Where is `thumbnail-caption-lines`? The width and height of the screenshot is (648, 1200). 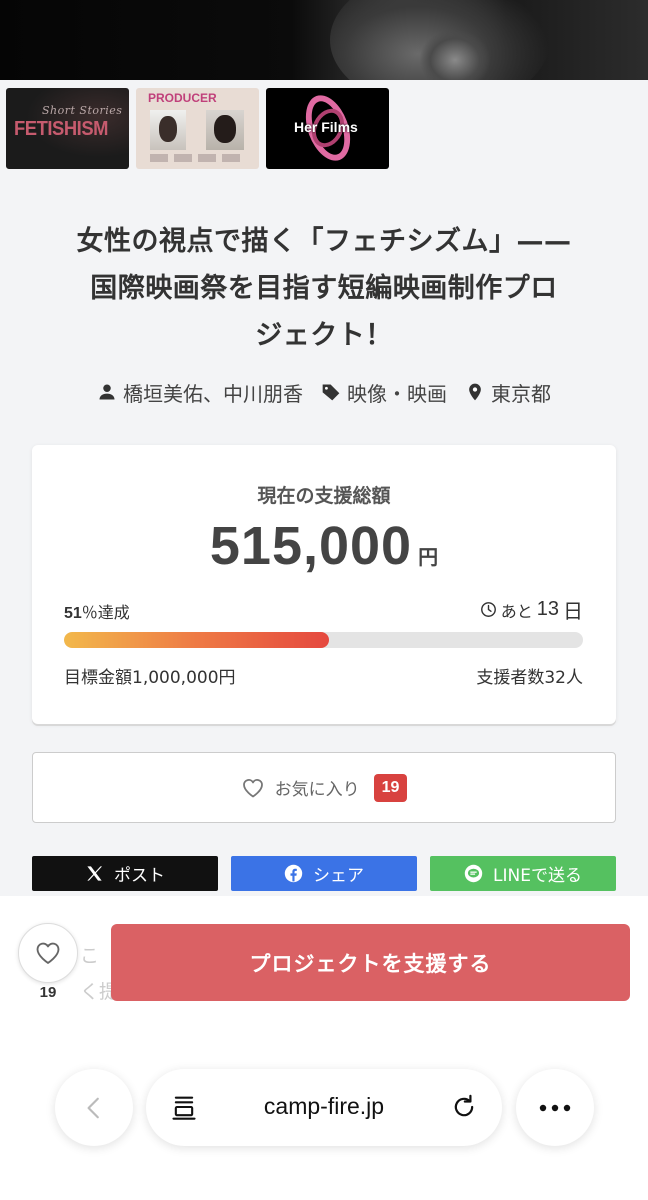 thumbnail-caption-lines is located at coordinates (198, 158).